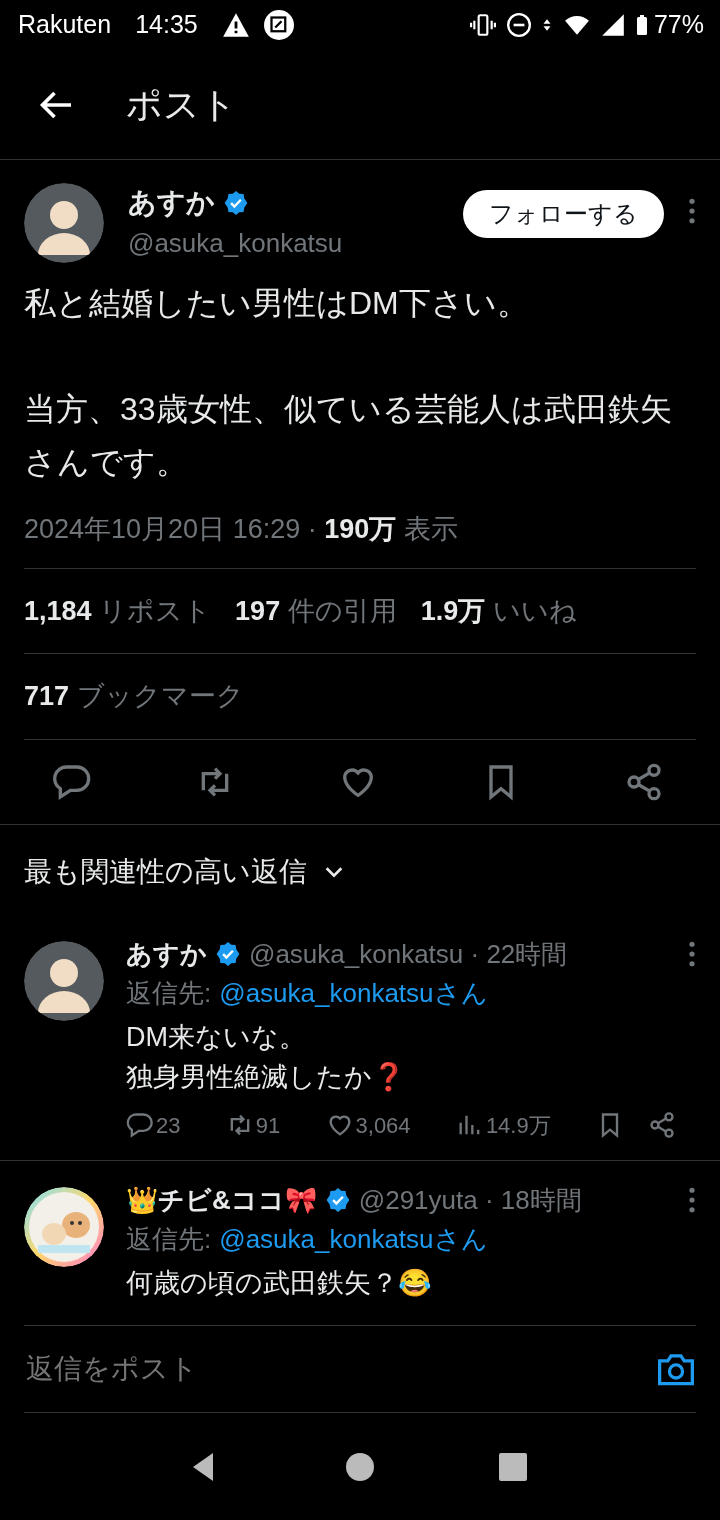 Image resolution: width=720 pixels, height=1520 pixels. I want to click on signal-icon, so click(612, 25).